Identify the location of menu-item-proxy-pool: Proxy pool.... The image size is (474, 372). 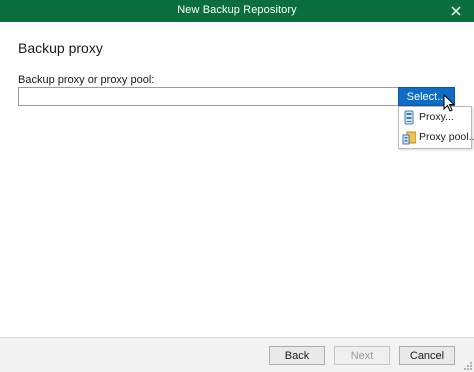
(436, 137).